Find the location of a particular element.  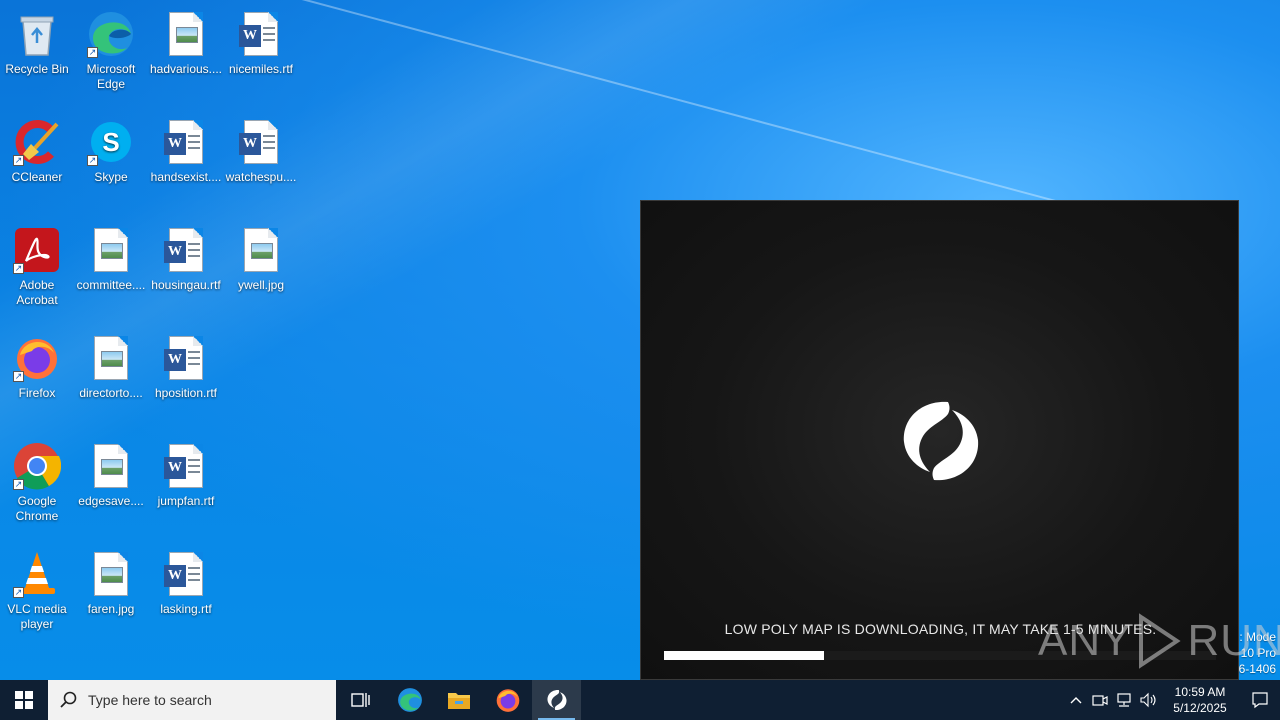

icon-label: VLC media player is located at coordinates (37, 616).